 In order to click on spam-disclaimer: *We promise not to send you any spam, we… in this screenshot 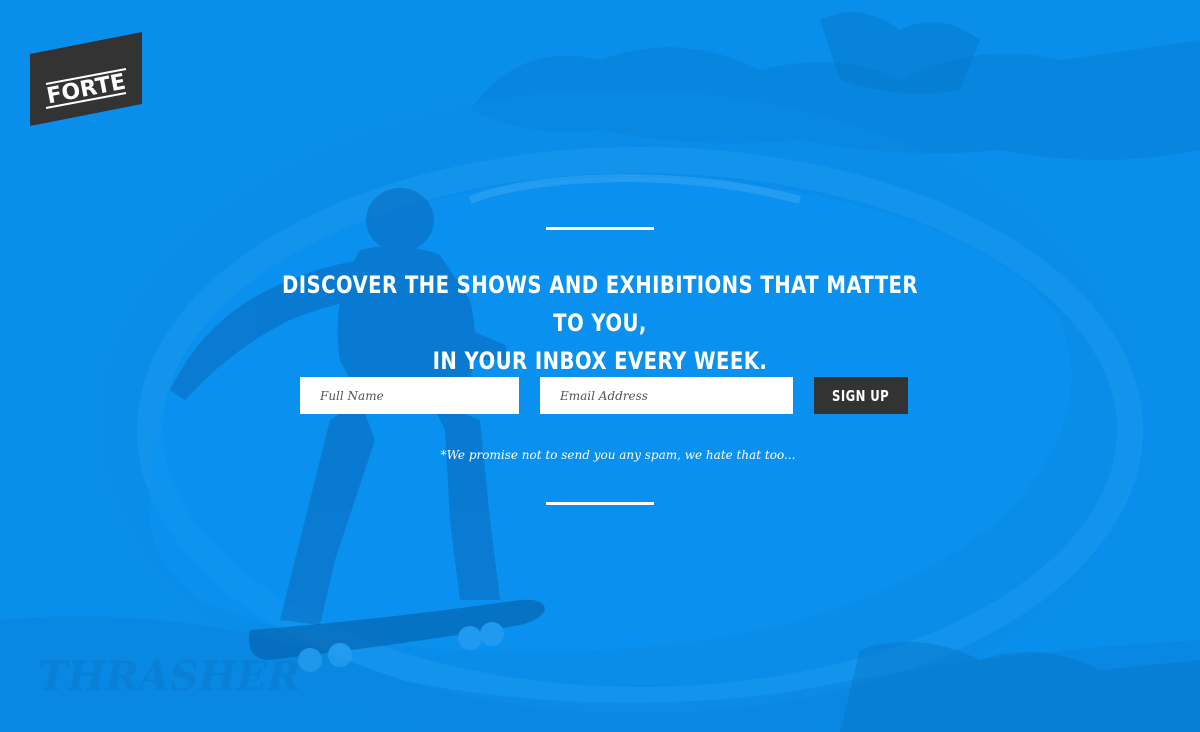, I will do `click(618, 455)`.